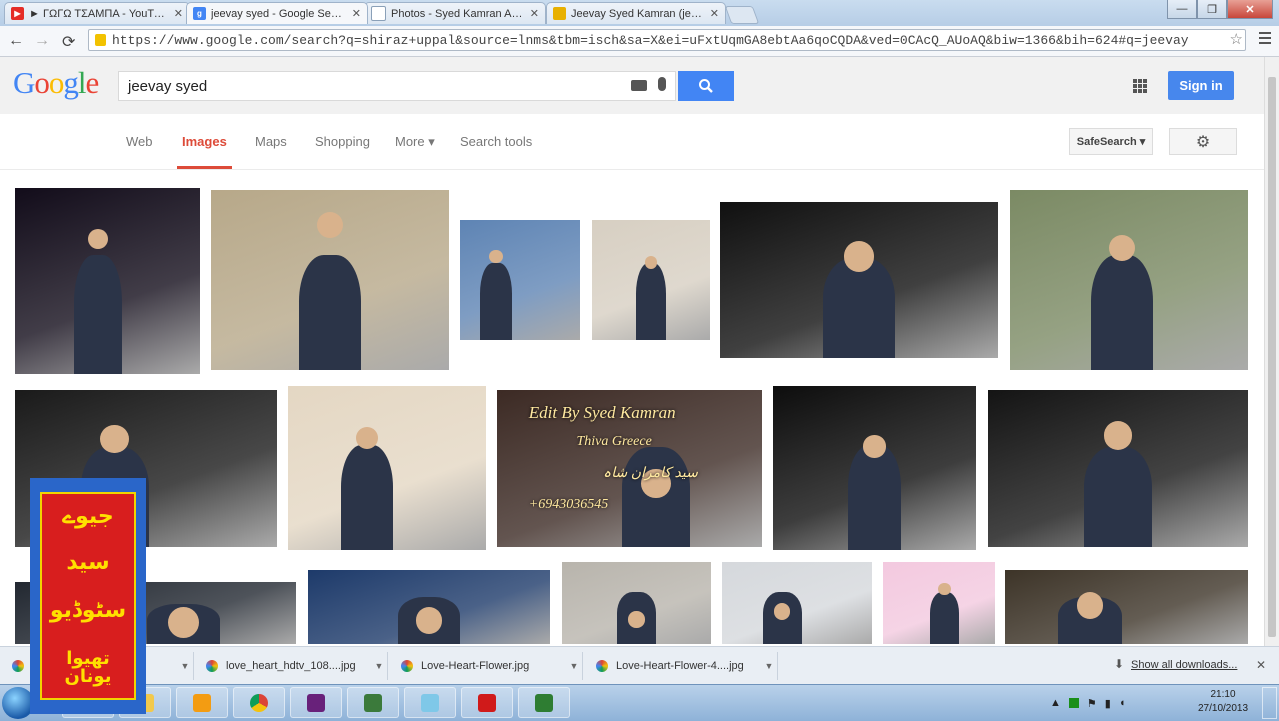 This screenshot has height=721, width=1279. Describe the element at coordinates (342, 141) in the screenshot. I see `tab-shopping: Shopping` at that location.